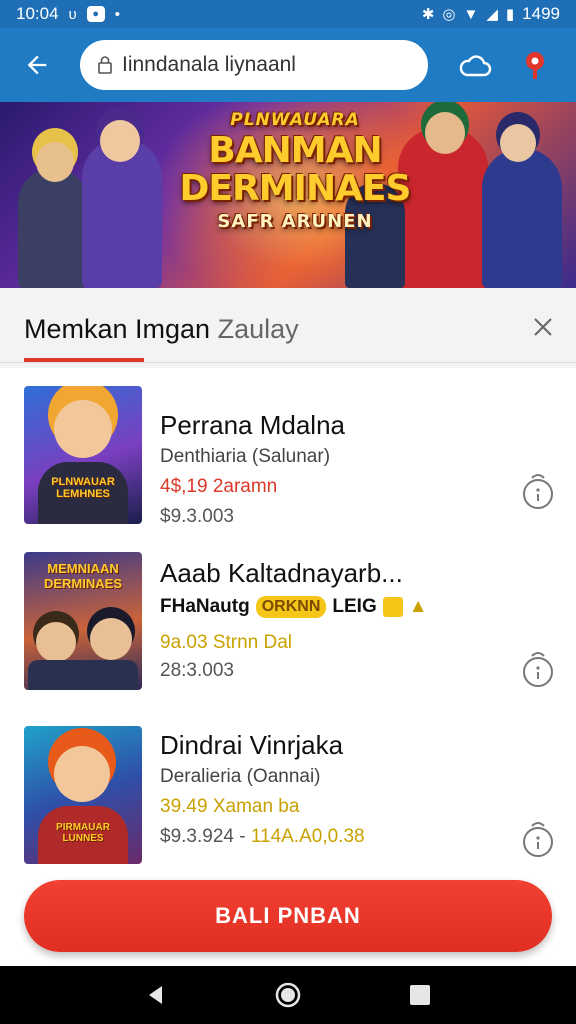 The image size is (576, 1024). Describe the element at coordinates (219, 486) in the screenshot. I see `item-price: 4$,19 2aramn` at that location.